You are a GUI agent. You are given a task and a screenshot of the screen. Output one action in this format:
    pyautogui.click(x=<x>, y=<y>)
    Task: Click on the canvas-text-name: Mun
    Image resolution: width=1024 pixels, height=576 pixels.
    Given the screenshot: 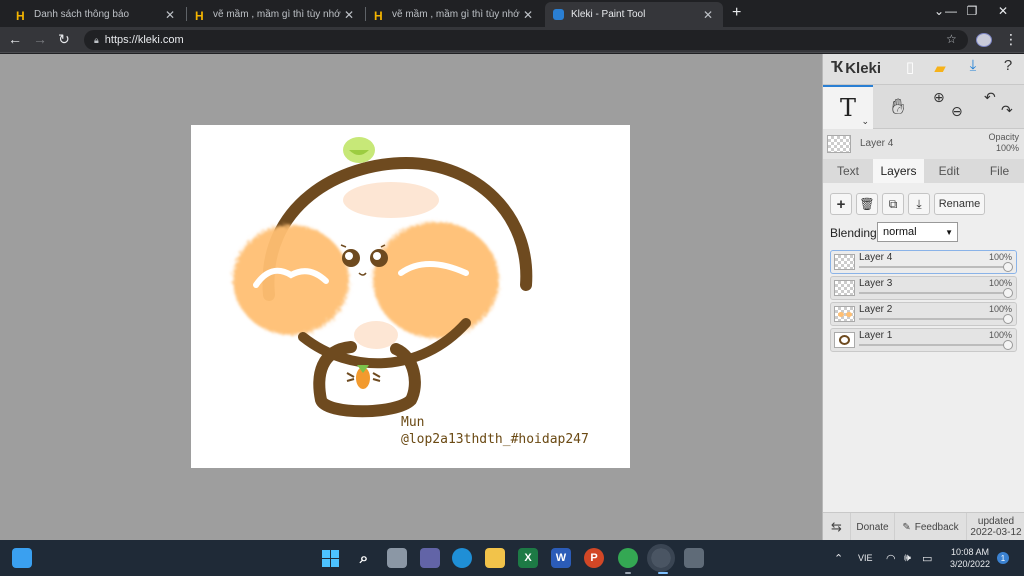 What is the action you would take?
    pyautogui.click(x=413, y=422)
    